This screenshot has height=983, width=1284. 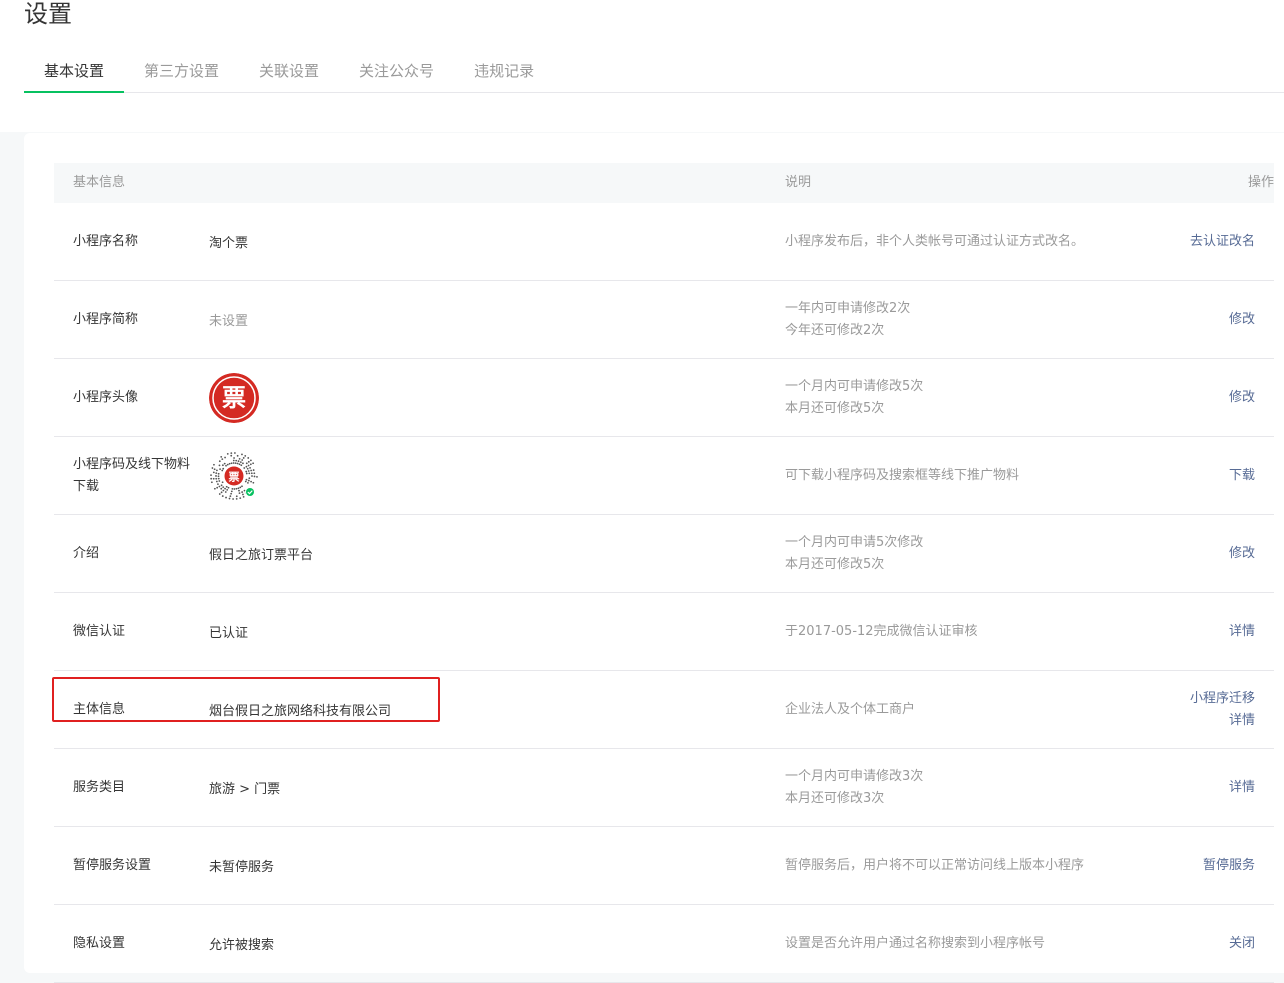 What do you see at coordinates (965, 709) in the screenshot?
I see `row-description: 企业法人及个体工商户` at bounding box center [965, 709].